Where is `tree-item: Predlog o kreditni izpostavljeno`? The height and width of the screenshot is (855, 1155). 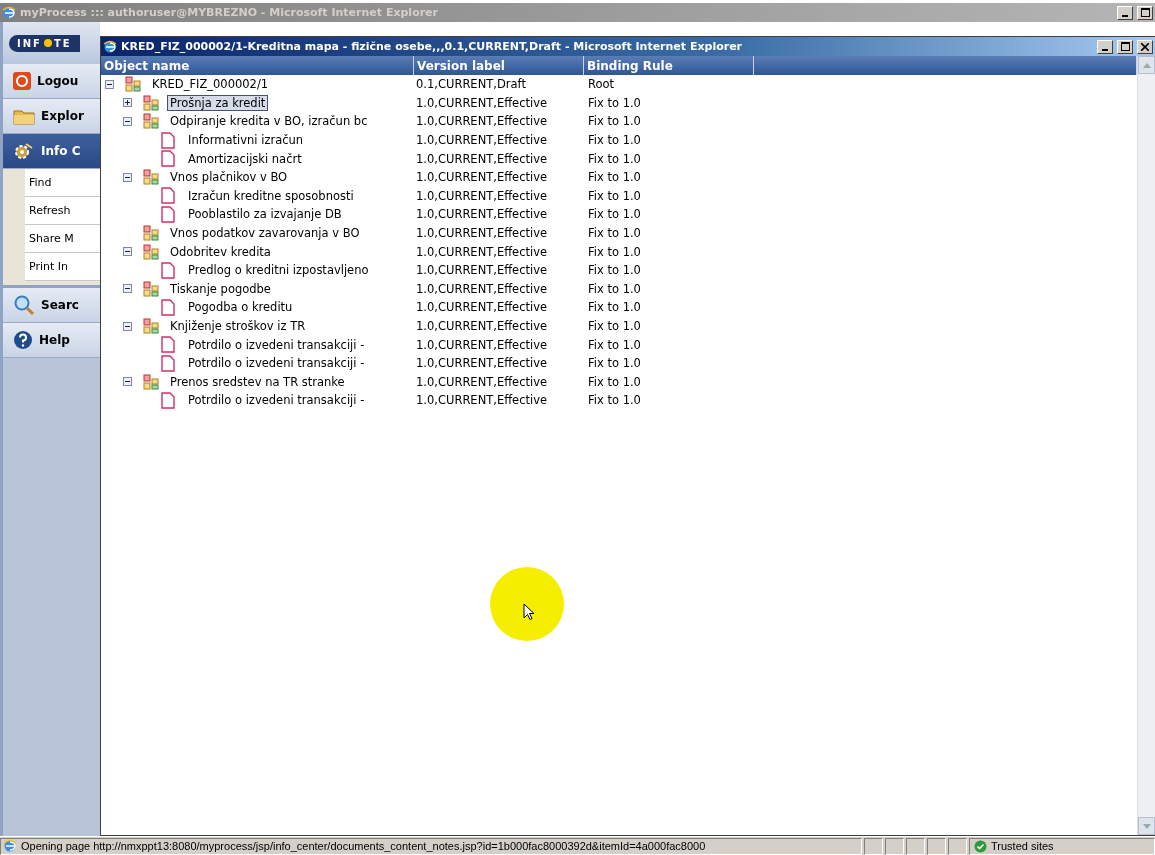
tree-item: Predlog o kreditni izpostavljeno is located at coordinates (278, 270).